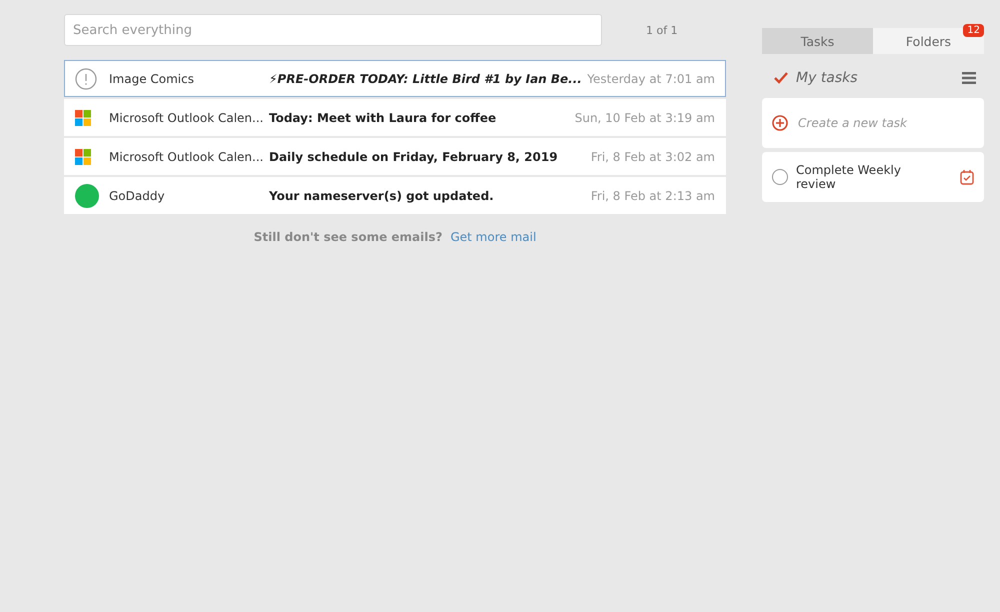 The width and height of the screenshot is (1000, 612). What do you see at coordinates (383, 117) in the screenshot?
I see `email-subject: Today: Meet with Laura for coffee` at bounding box center [383, 117].